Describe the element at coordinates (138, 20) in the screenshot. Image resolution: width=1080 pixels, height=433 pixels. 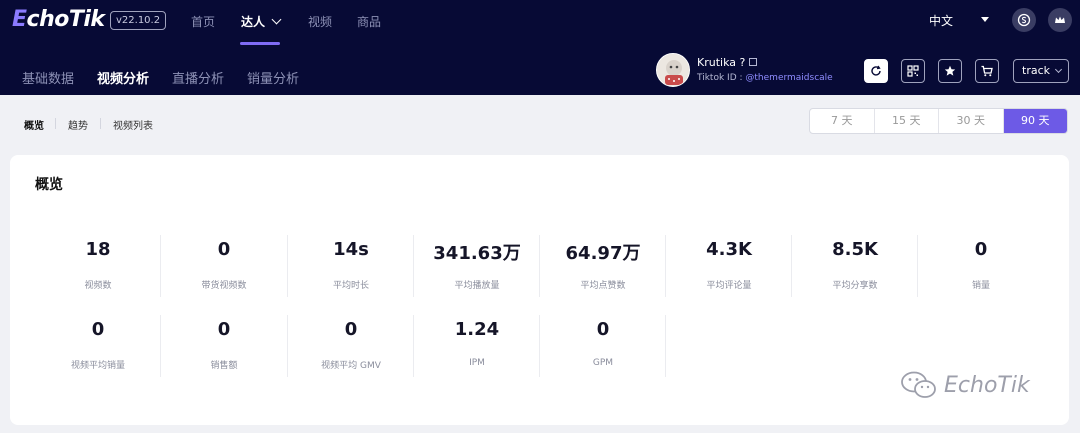
I see `version-badge: v22.10.2` at that location.